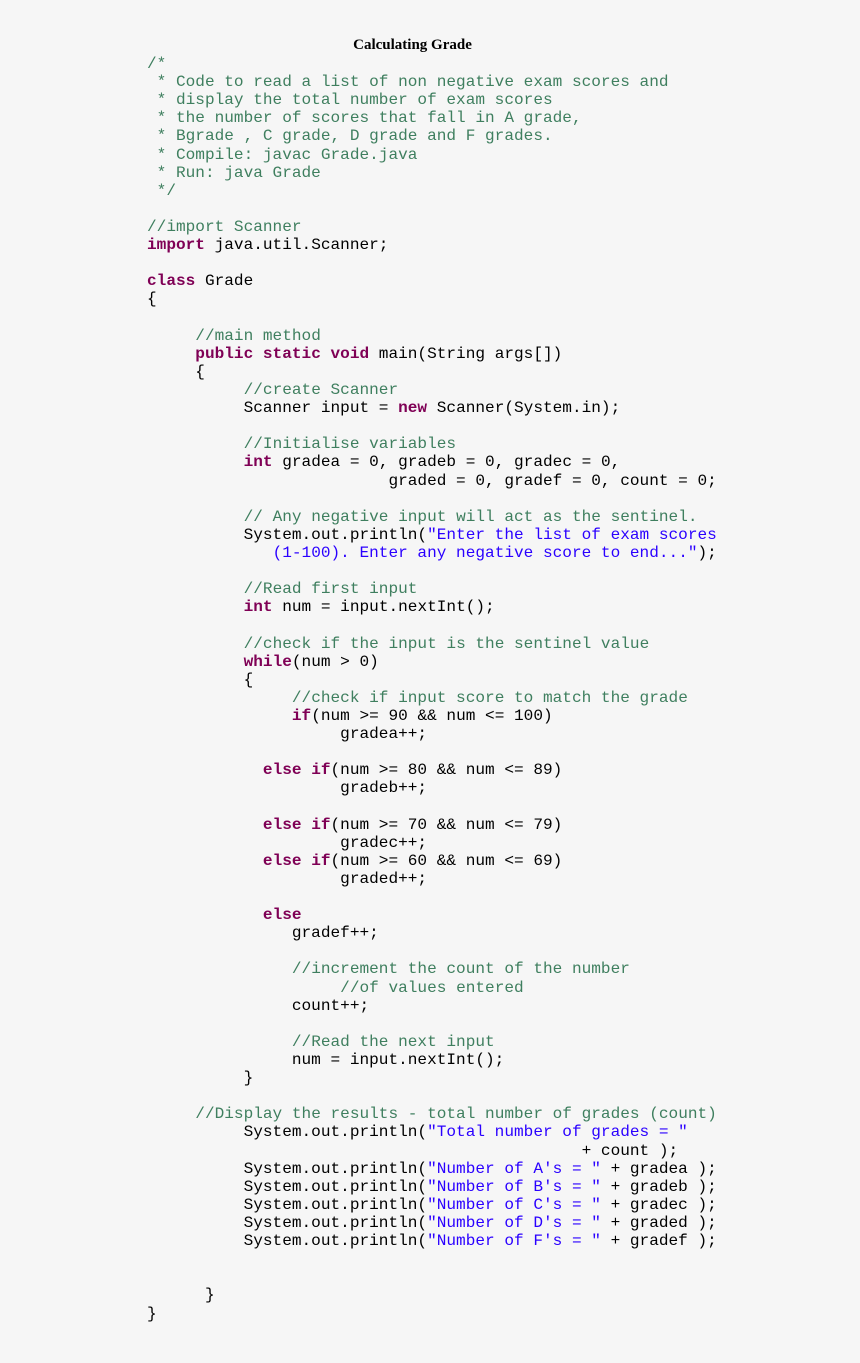 Image resolution: width=860 pixels, height=1363 pixels. I want to click on code-text: num = input.nextInt();, so click(383, 607).